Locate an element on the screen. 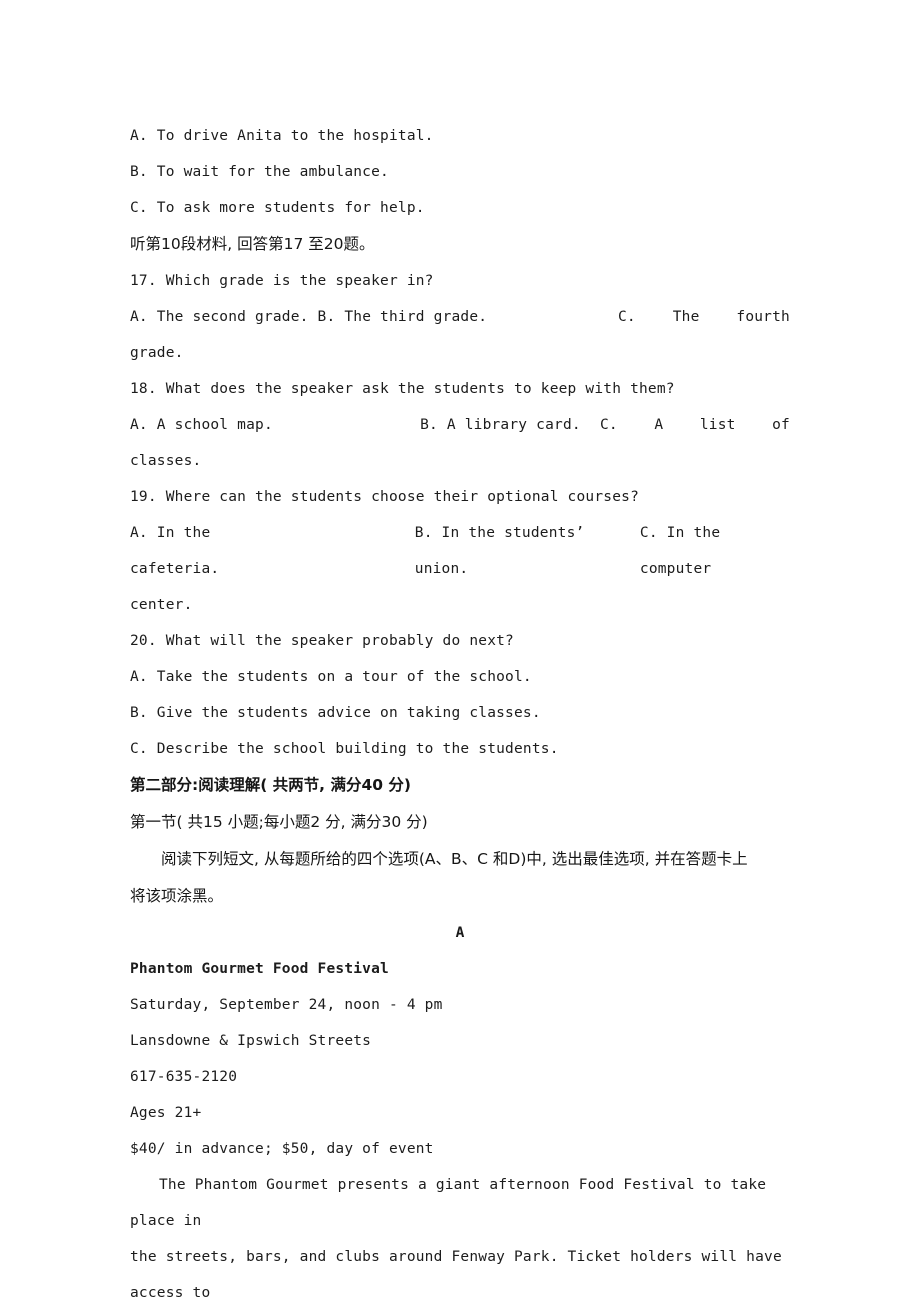 The image size is (920, 1311). option-18-a: A. A school map. is located at coordinates (201, 425).